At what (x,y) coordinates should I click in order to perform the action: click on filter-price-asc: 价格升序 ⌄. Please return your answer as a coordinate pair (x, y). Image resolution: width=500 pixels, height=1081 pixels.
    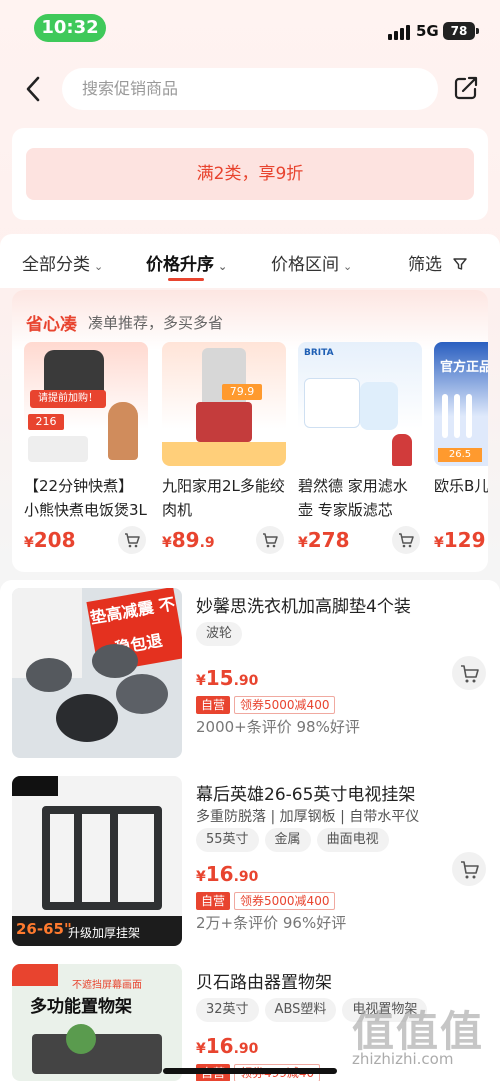
    Looking at the image, I should click on (186, 262).